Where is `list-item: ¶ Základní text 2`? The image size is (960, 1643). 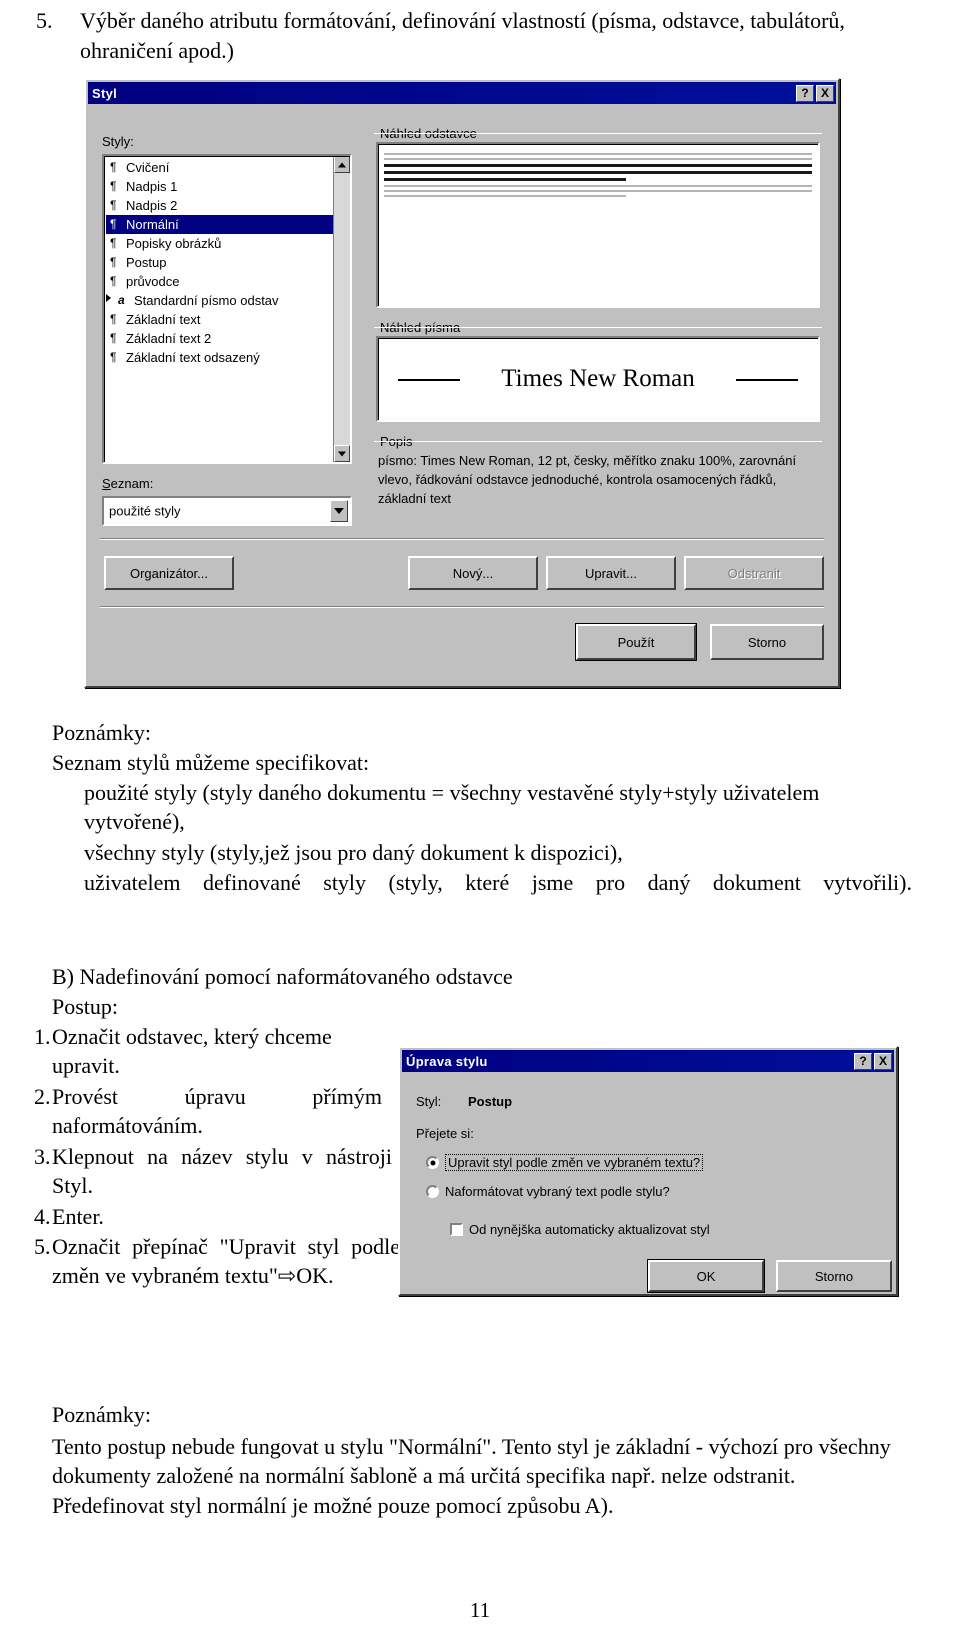 list-item: ¶ Základní text 2 is located at coordinates (228, 338).